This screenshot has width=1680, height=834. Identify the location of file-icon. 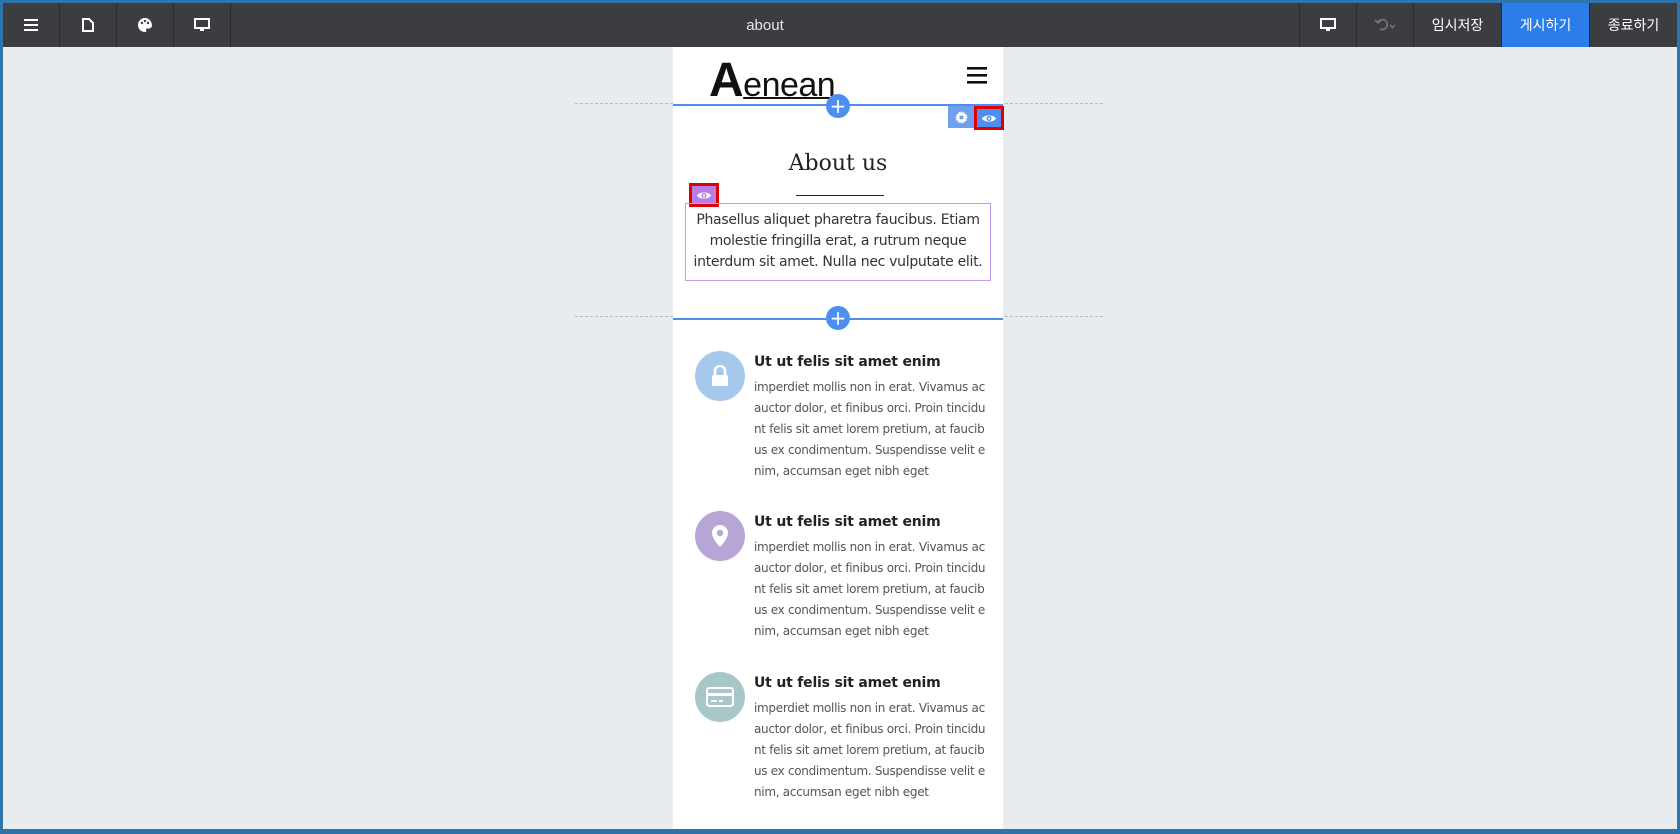
(88, 25).